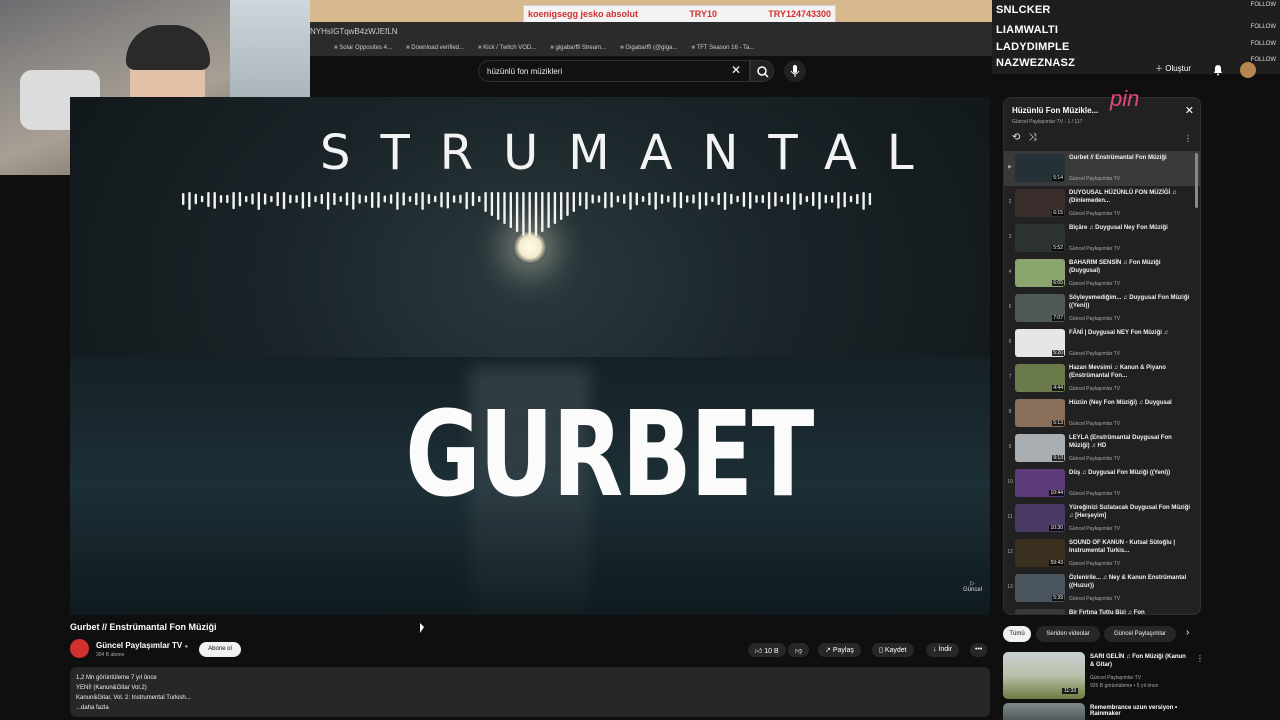 The image size is (1280, 720). What do you see at coordinates (220, 649) in the screenshot?
I see `subscribe-button: Abone ol` at bounding box center [220, 649].